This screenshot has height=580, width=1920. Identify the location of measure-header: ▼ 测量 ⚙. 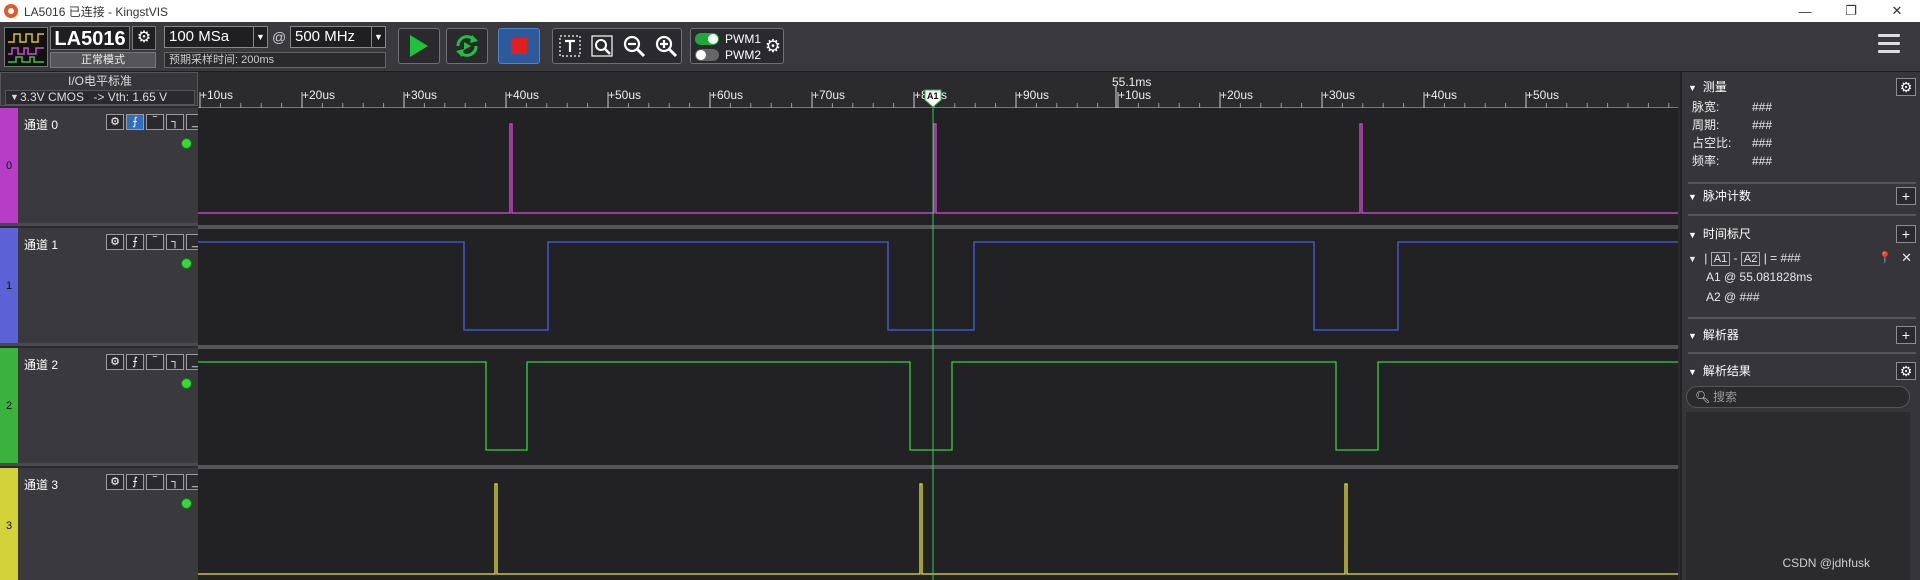
(1802, 87).